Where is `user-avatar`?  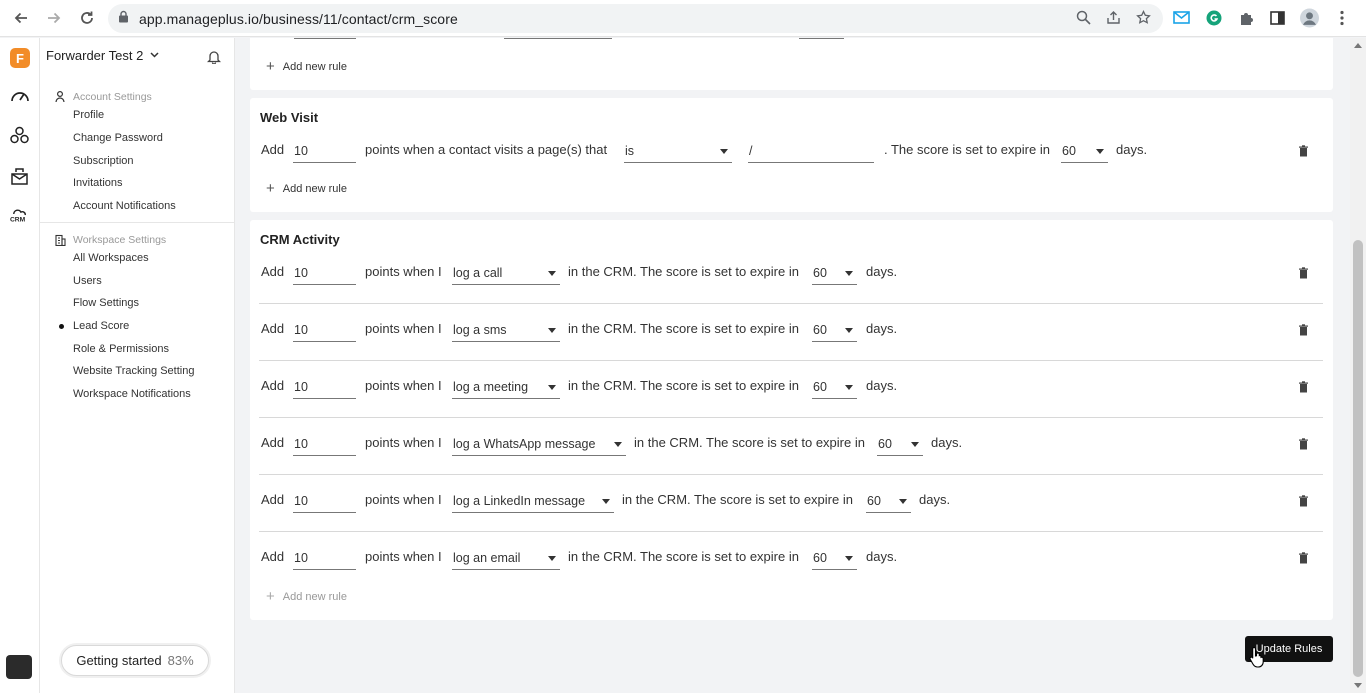
user-avatar is located at coordinates (19, 667).